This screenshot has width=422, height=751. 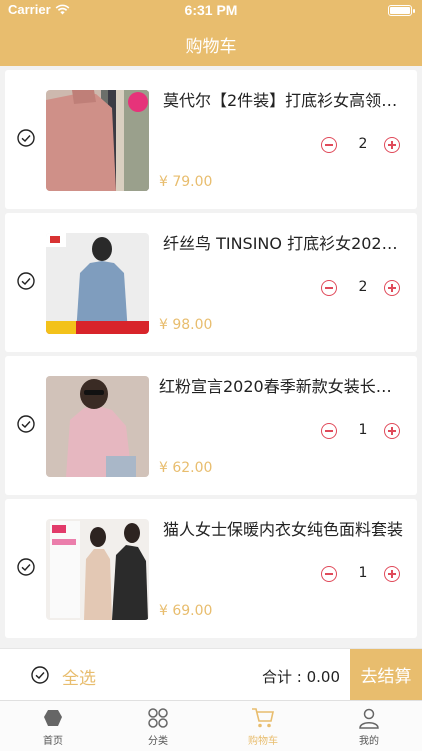 I want to click on tab-label: 我的, so click(x=369, y=741).